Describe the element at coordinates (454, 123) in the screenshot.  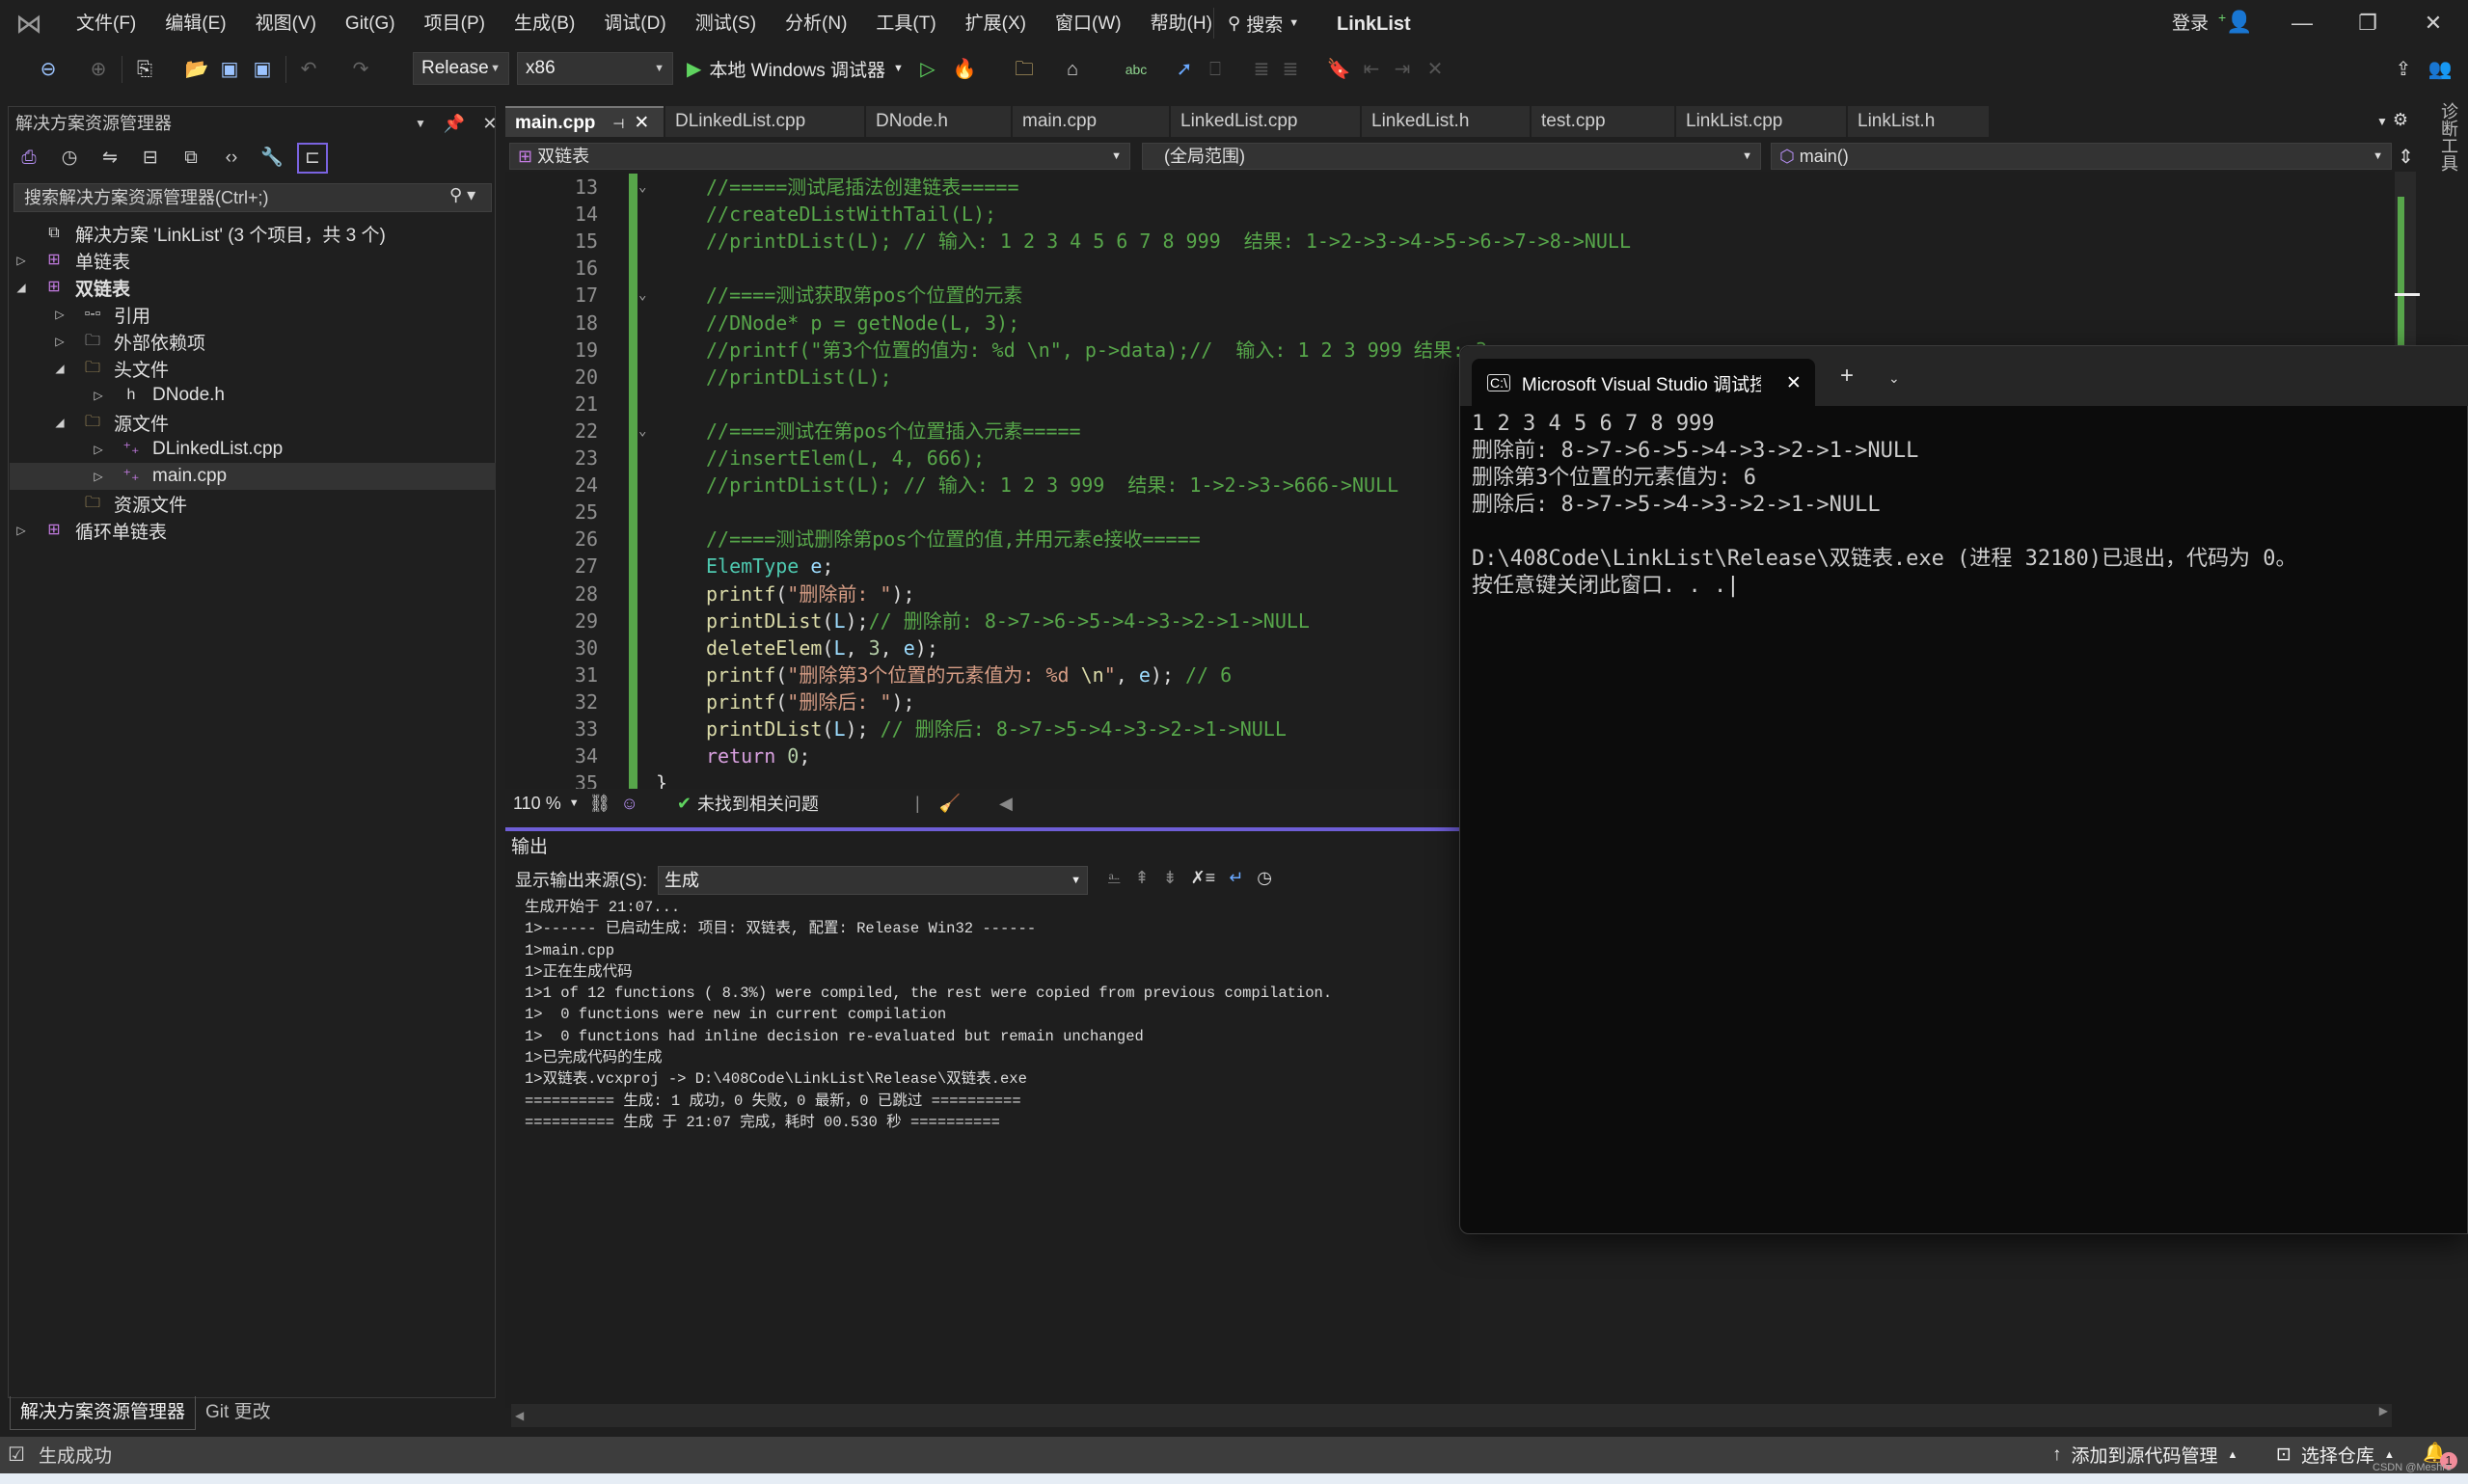
I see `pin-icon: 📌` at that location.